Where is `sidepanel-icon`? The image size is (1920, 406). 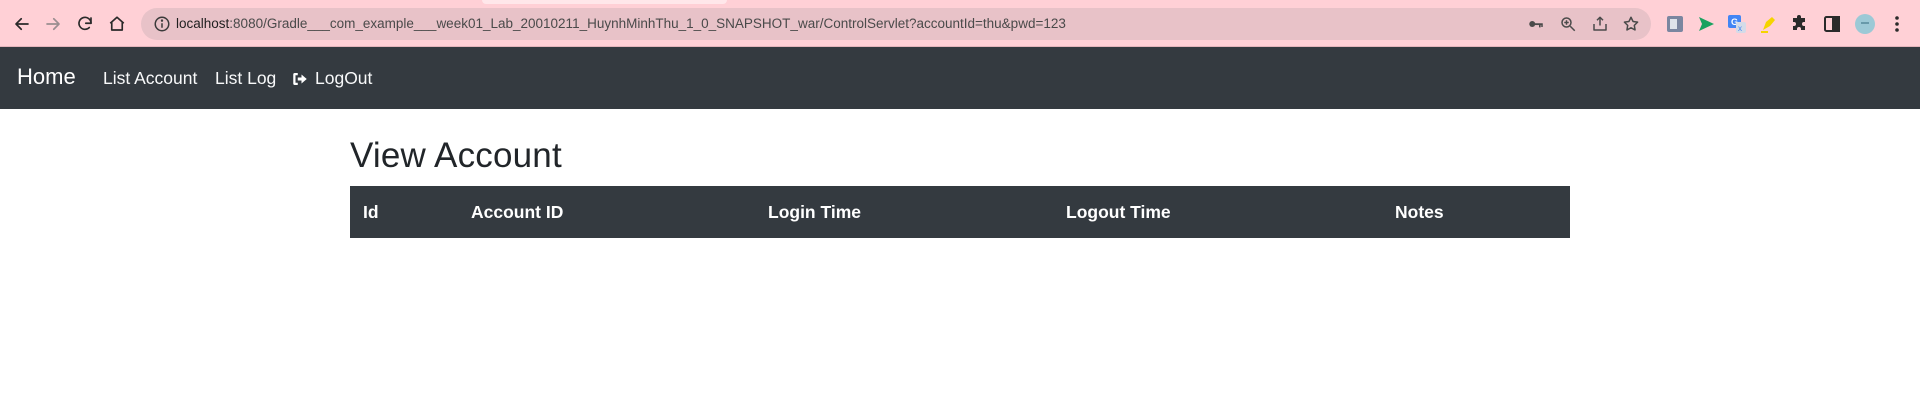
sidepanel-icon is located at coordinates (1832, 24).